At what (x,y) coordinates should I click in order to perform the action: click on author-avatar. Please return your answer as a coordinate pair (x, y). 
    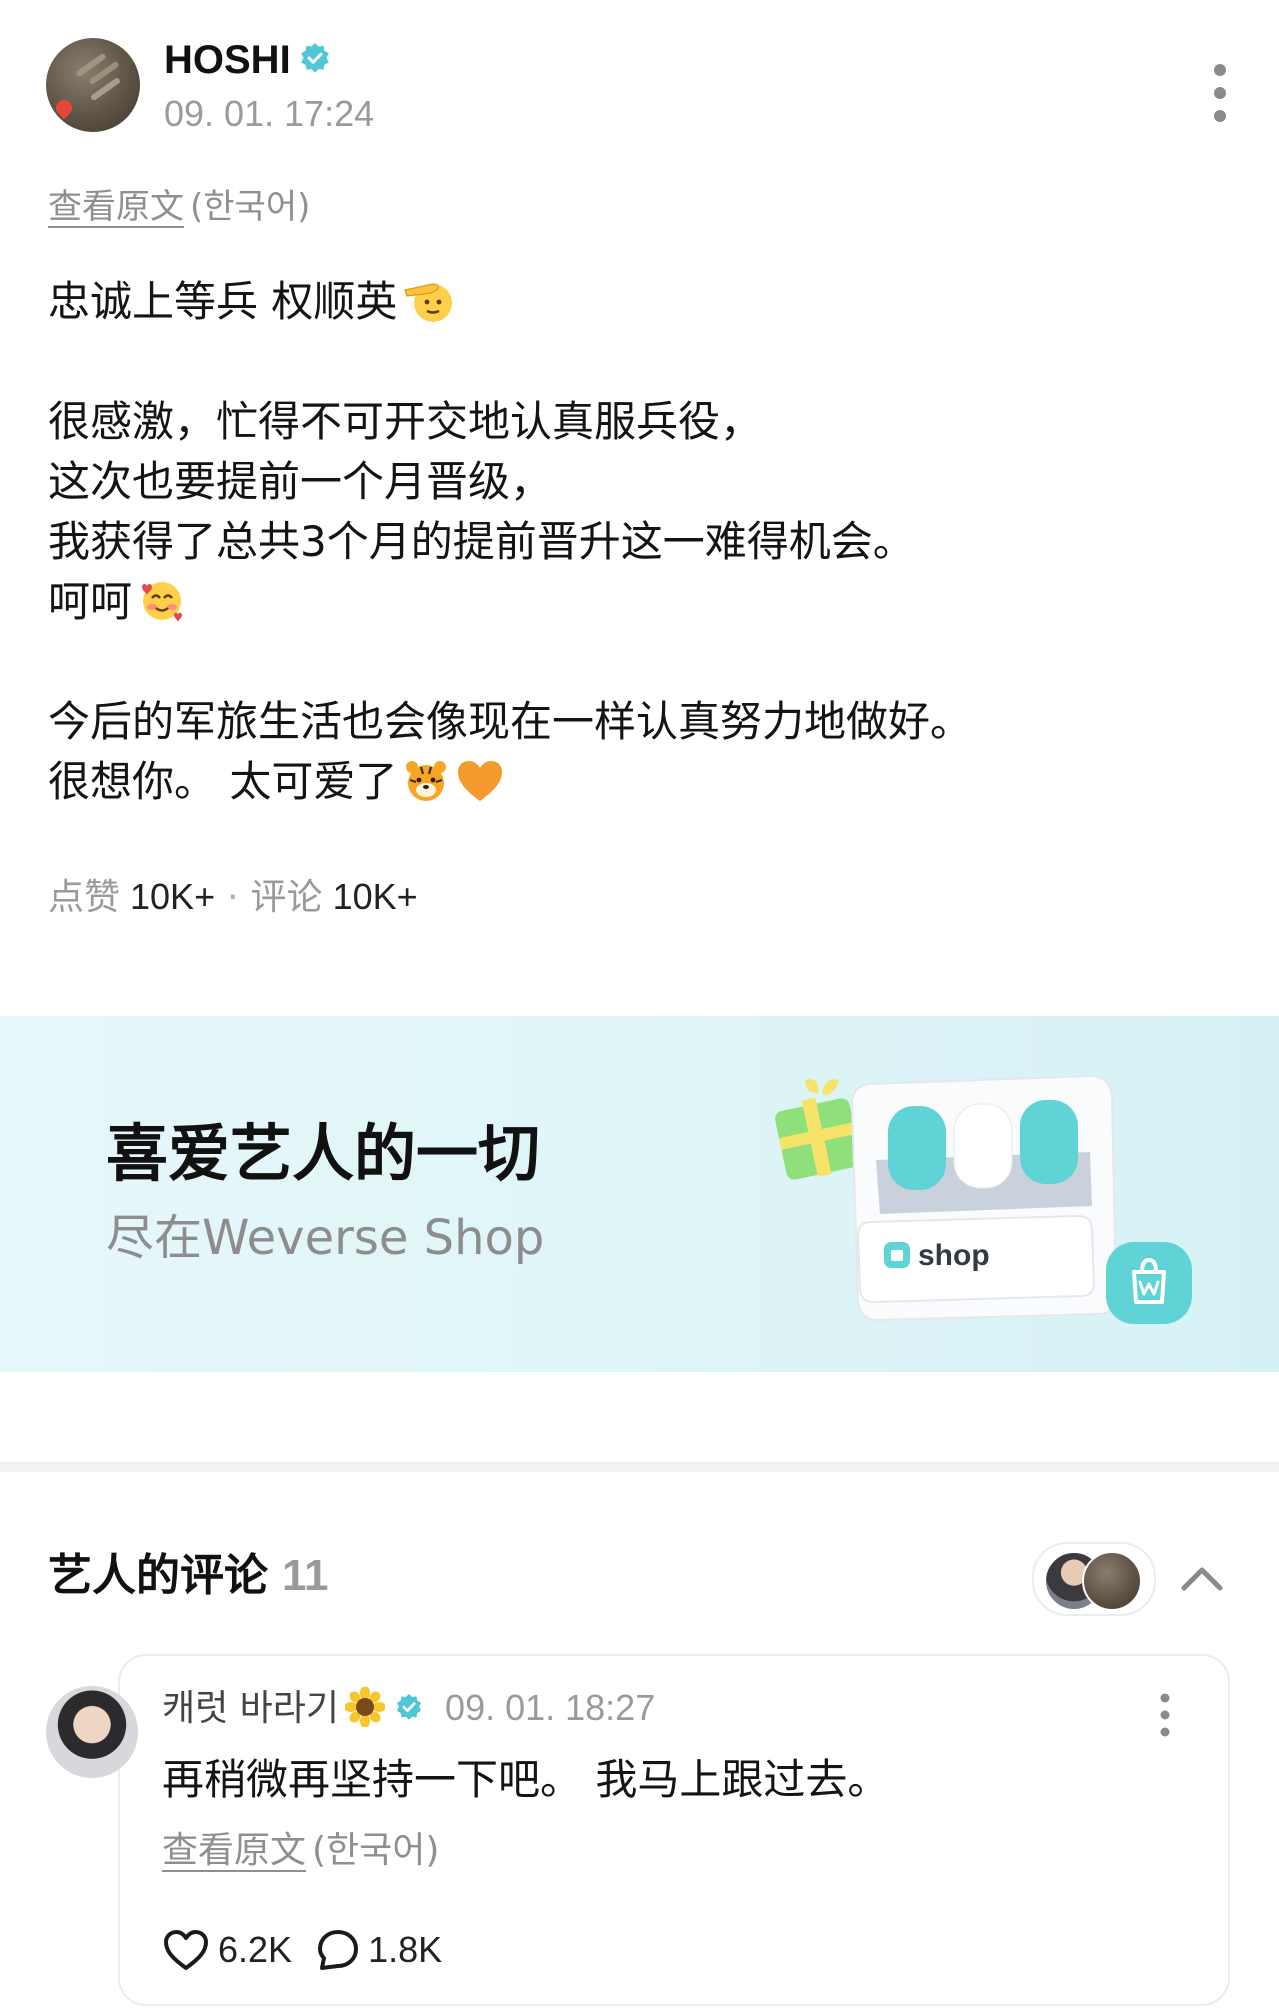
    Looking at the image, I should click on (93, 85).